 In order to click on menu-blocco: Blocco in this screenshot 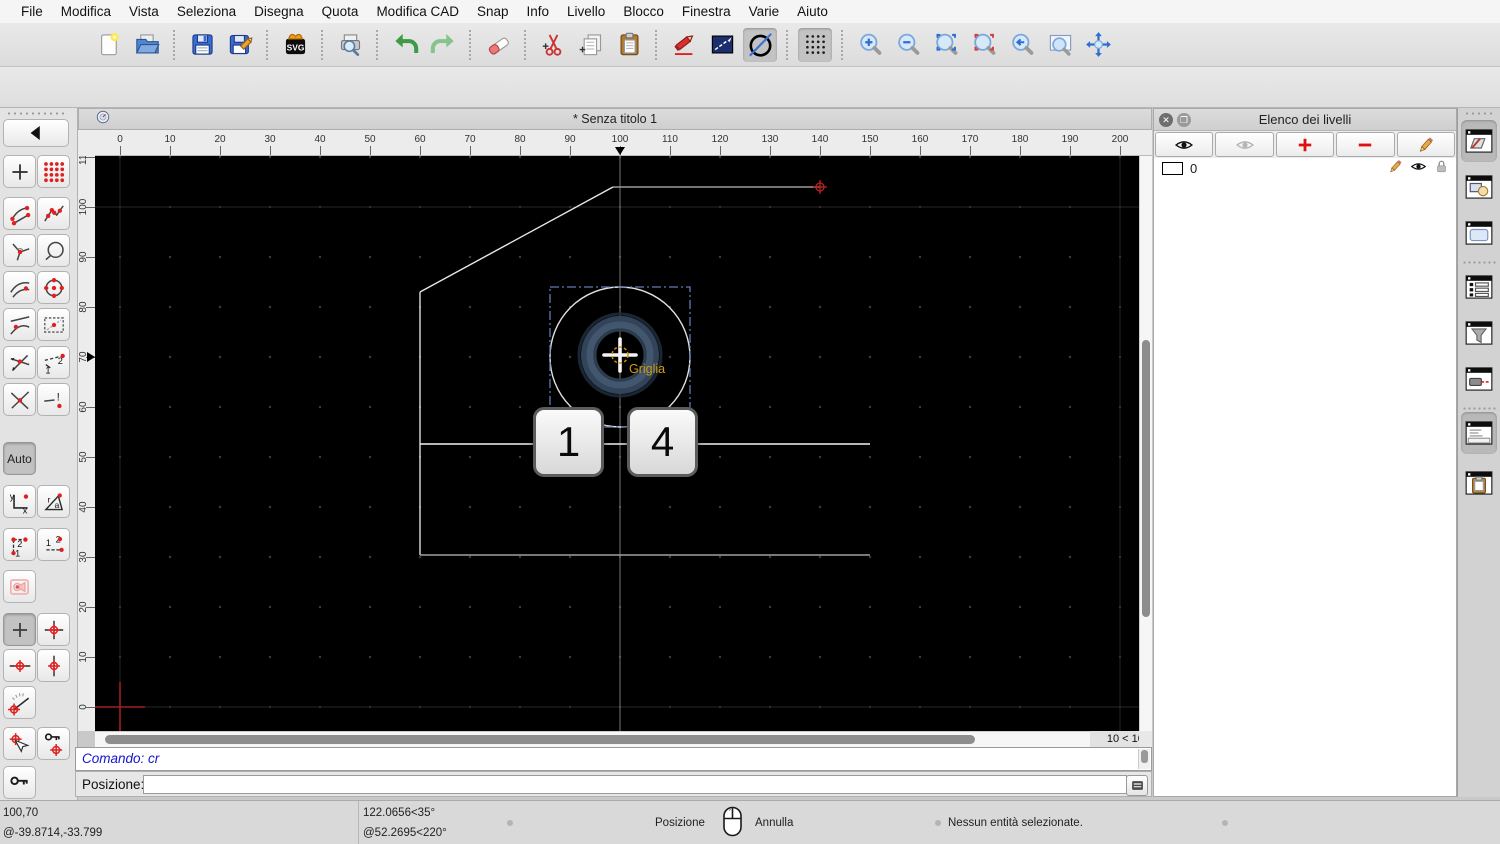, I will do `click(643, 11)`.